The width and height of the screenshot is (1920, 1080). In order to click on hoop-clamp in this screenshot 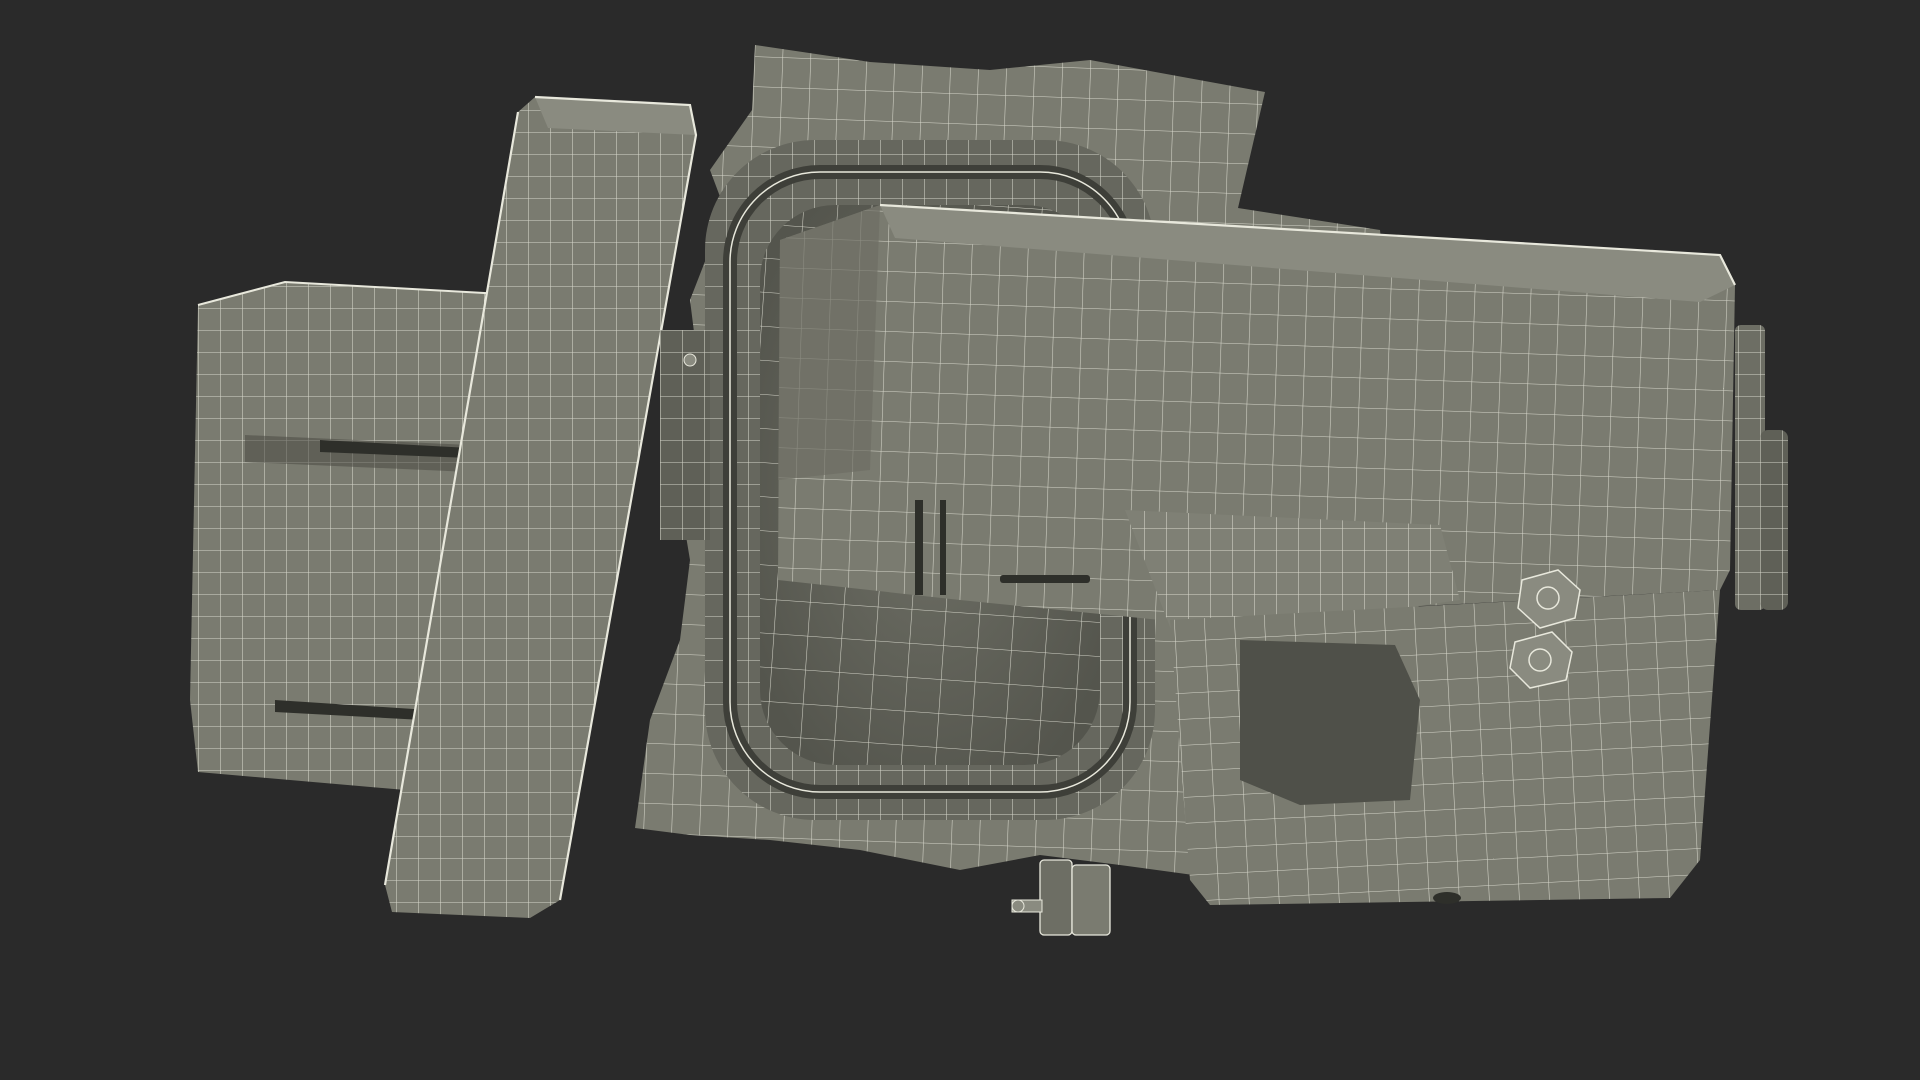, I will do `click(1061, 897)`.